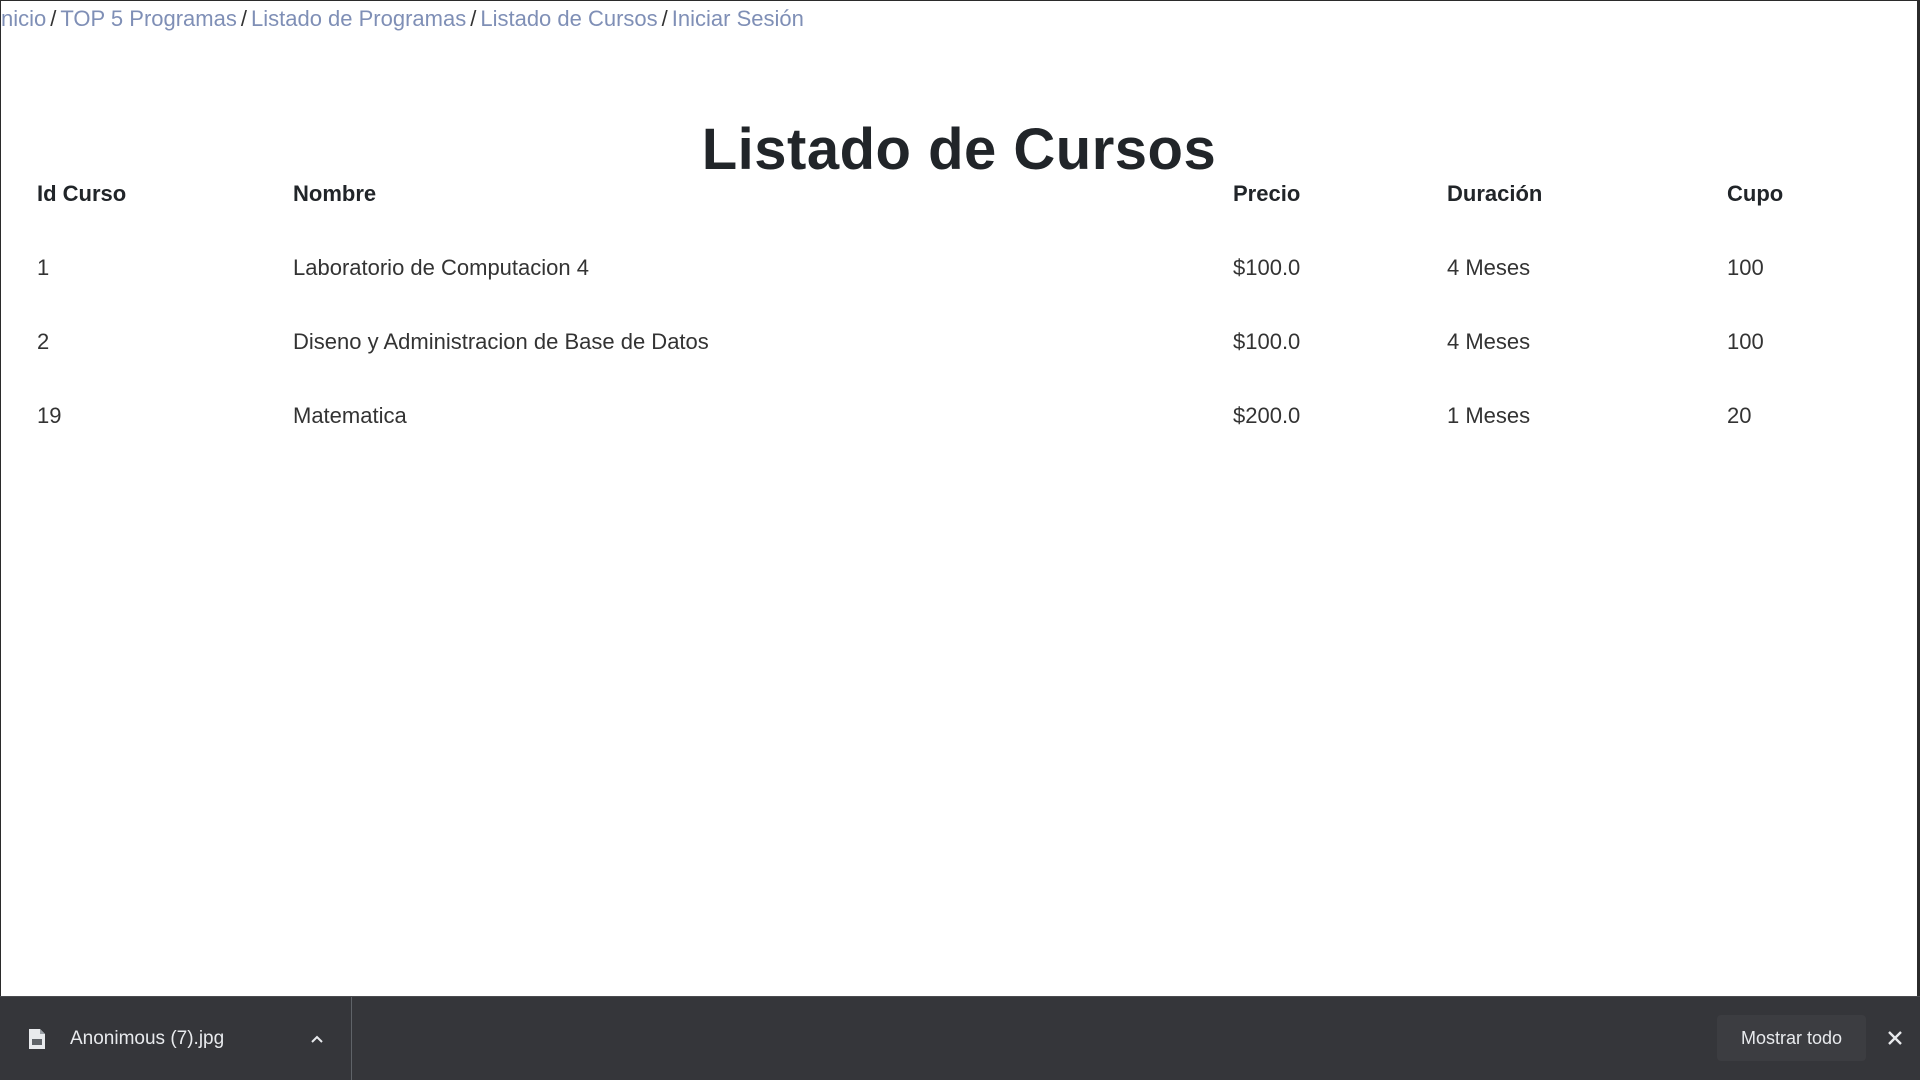  What do you see at coordinates (441, 267) in the screenshot?
I see `cell-nombre: Laboratorio de Computacion 4` at bounding box center [441, 267].